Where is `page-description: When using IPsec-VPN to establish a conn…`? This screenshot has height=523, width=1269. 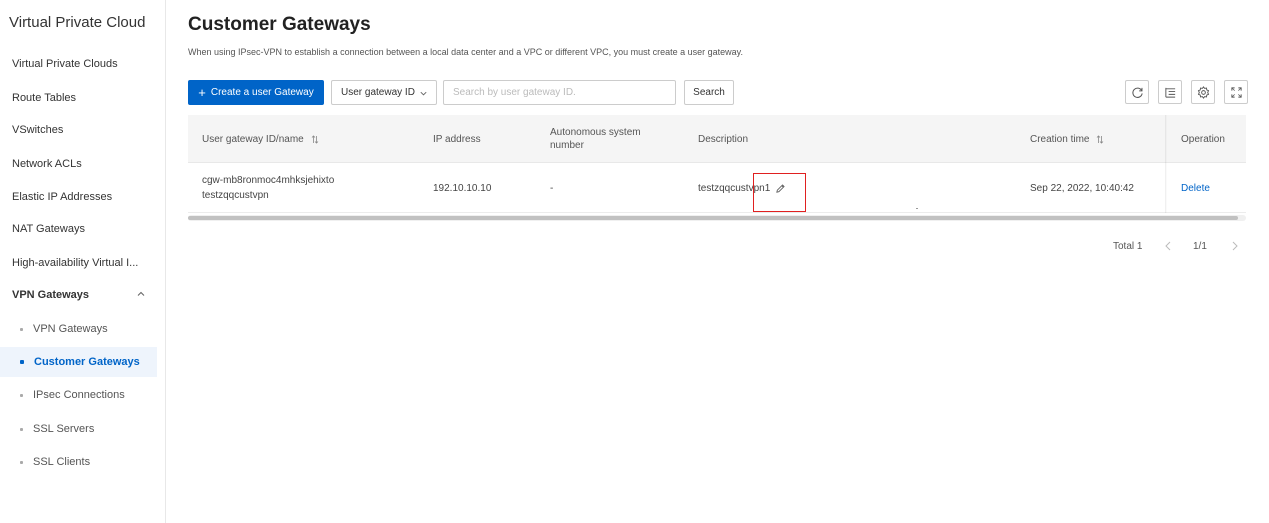
page-description: When using IPsec-VPN to establish a conn… is located at coordinates (465, 52).